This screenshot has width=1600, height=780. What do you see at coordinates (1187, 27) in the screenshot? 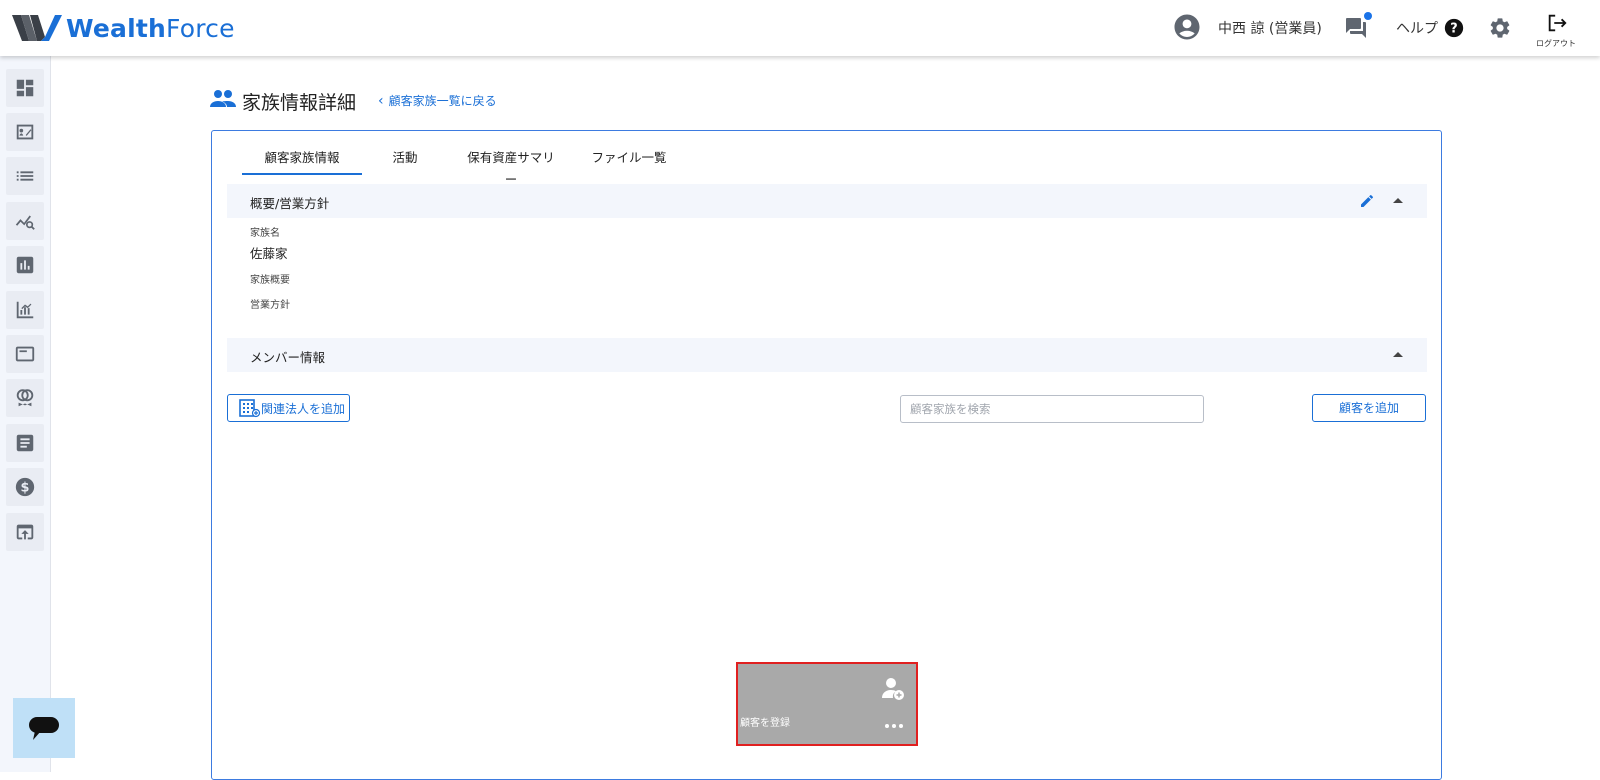
I see `user-avatar-icon` at bounding box center [1187, 27].